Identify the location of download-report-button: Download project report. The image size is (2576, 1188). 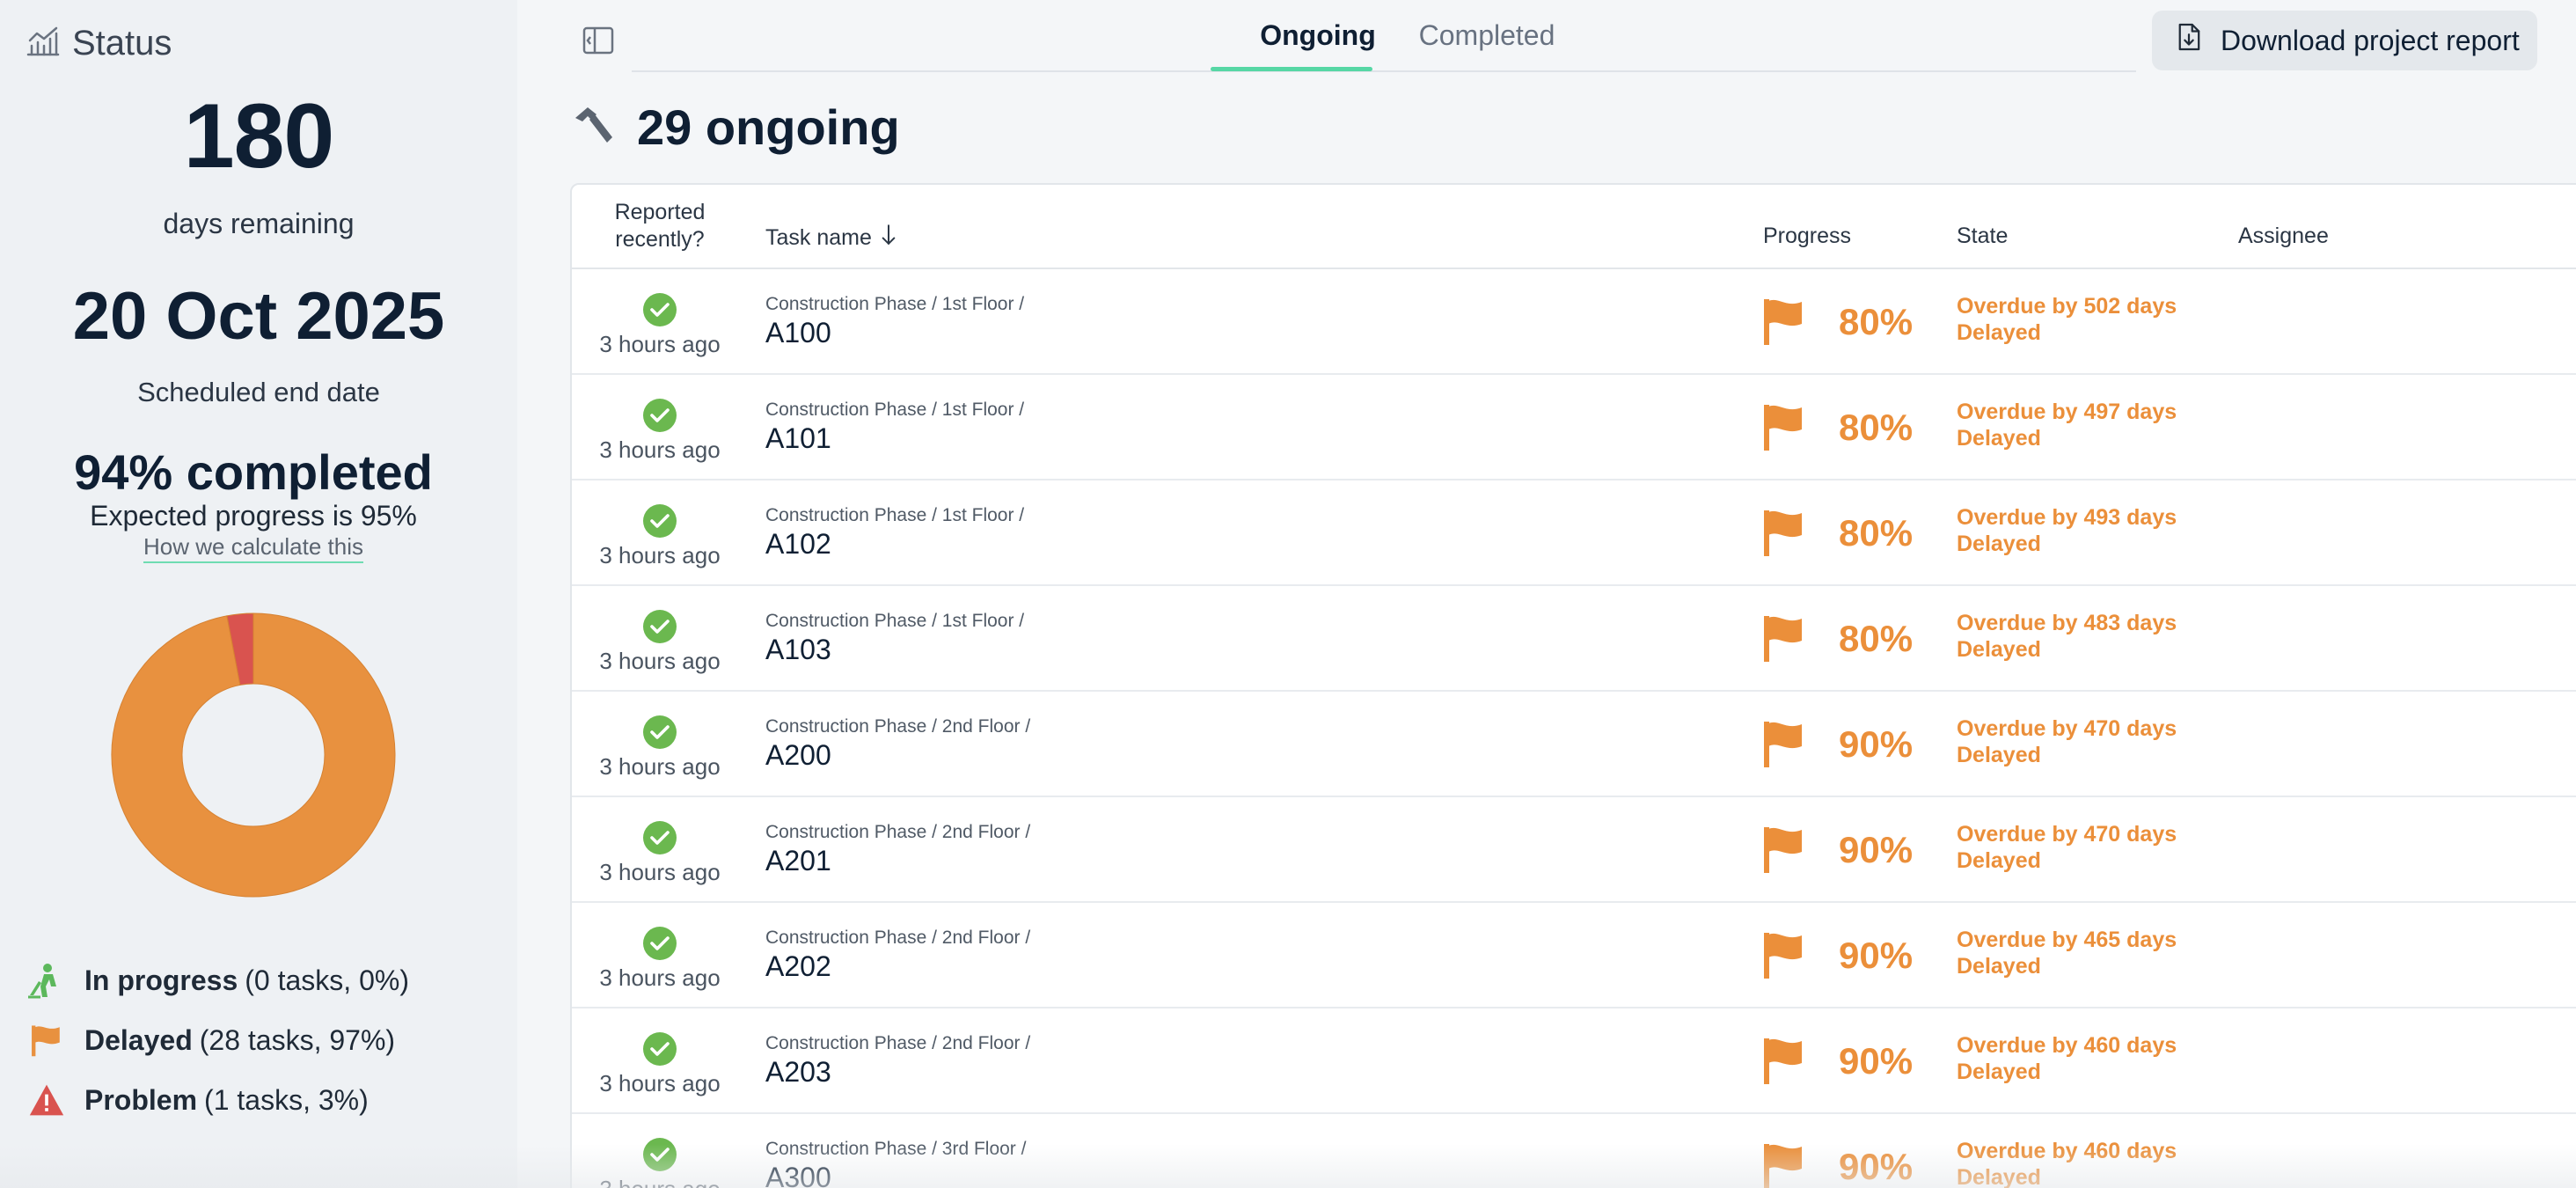
(2344, 40).